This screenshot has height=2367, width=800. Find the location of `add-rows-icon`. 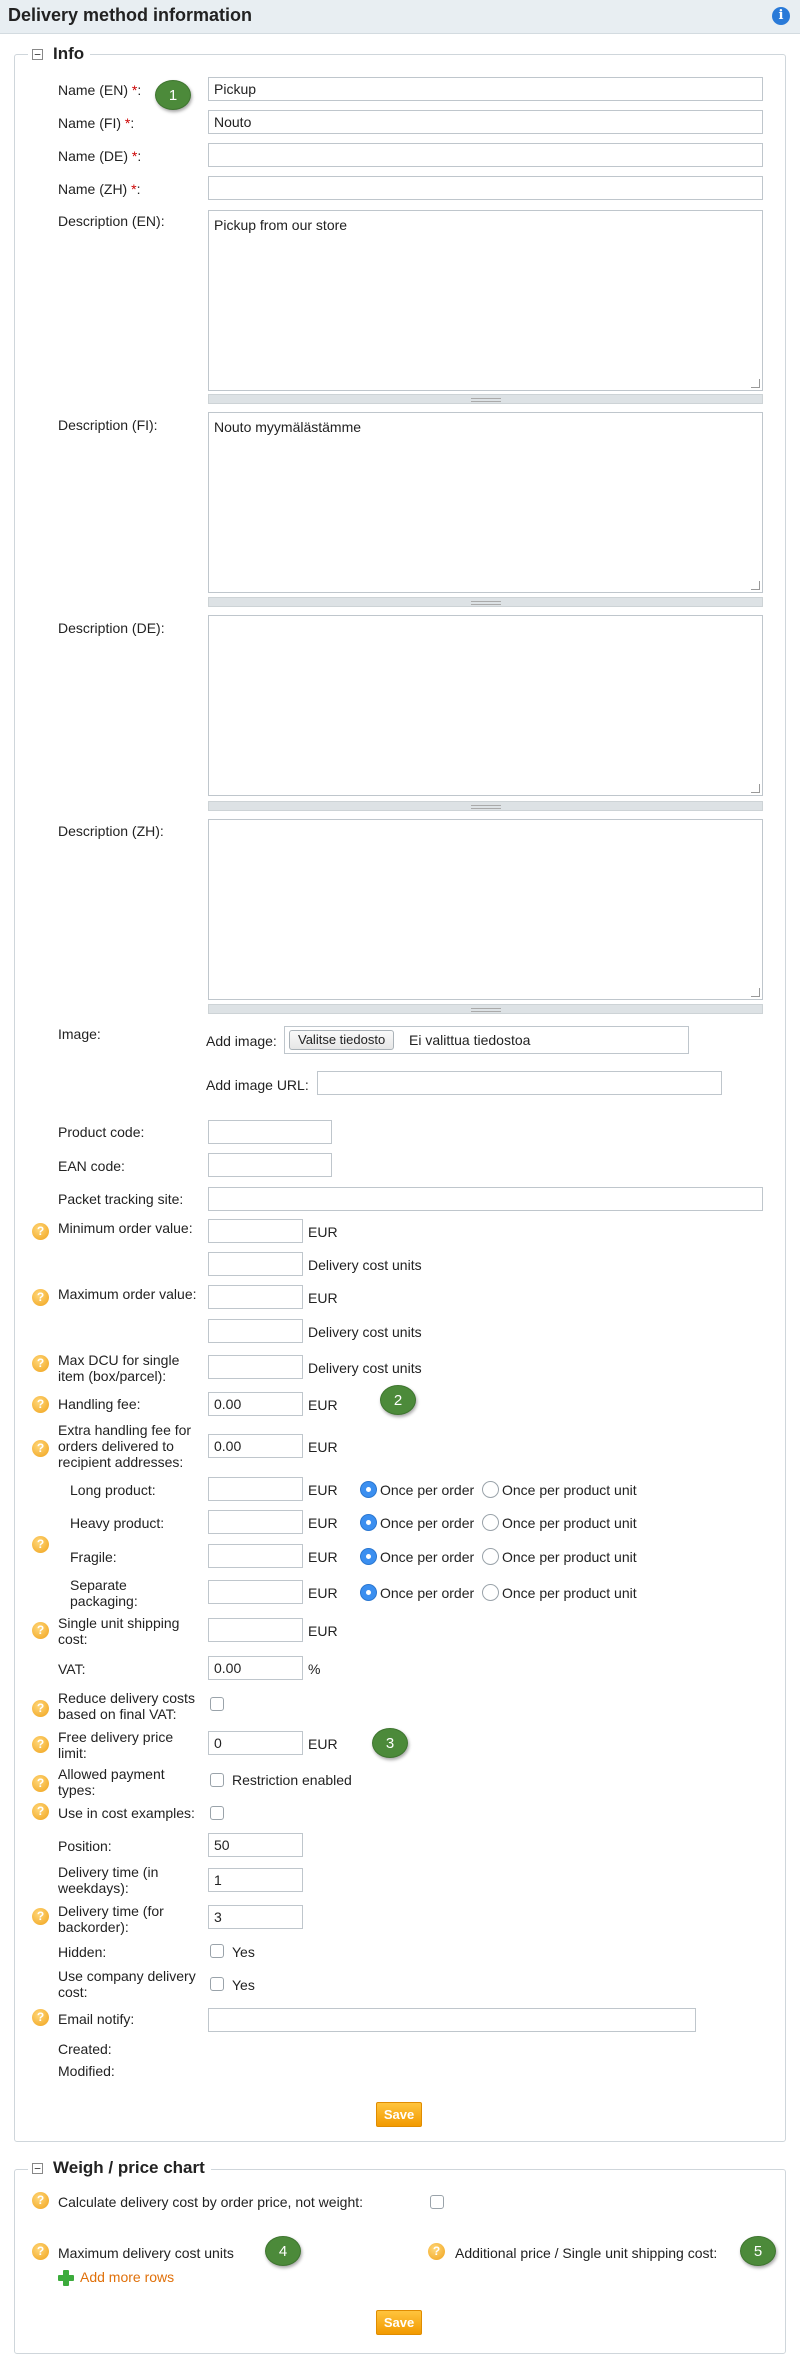

add-rows-icon is located at coordinates (66, 2278).